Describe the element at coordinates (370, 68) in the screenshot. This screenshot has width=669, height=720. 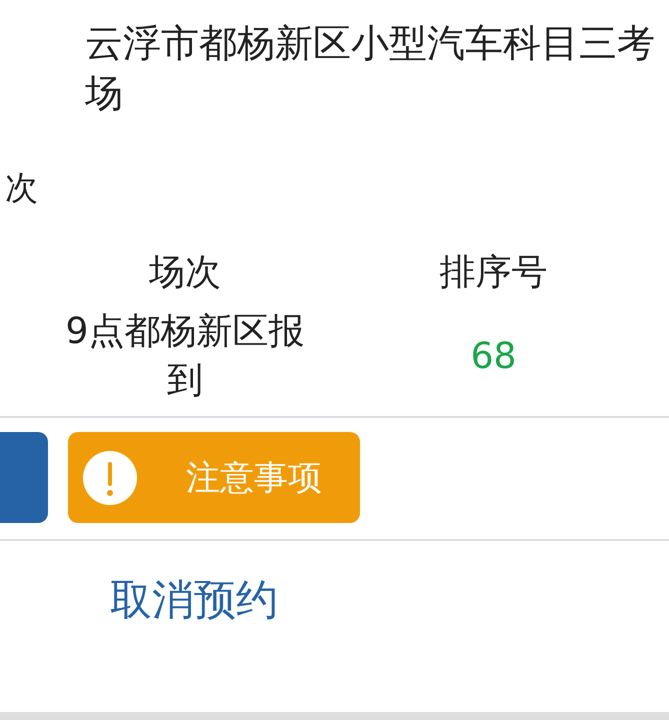
I see `venue-title: 云浮市都杨新区小型汽车科目三考场` at that location.